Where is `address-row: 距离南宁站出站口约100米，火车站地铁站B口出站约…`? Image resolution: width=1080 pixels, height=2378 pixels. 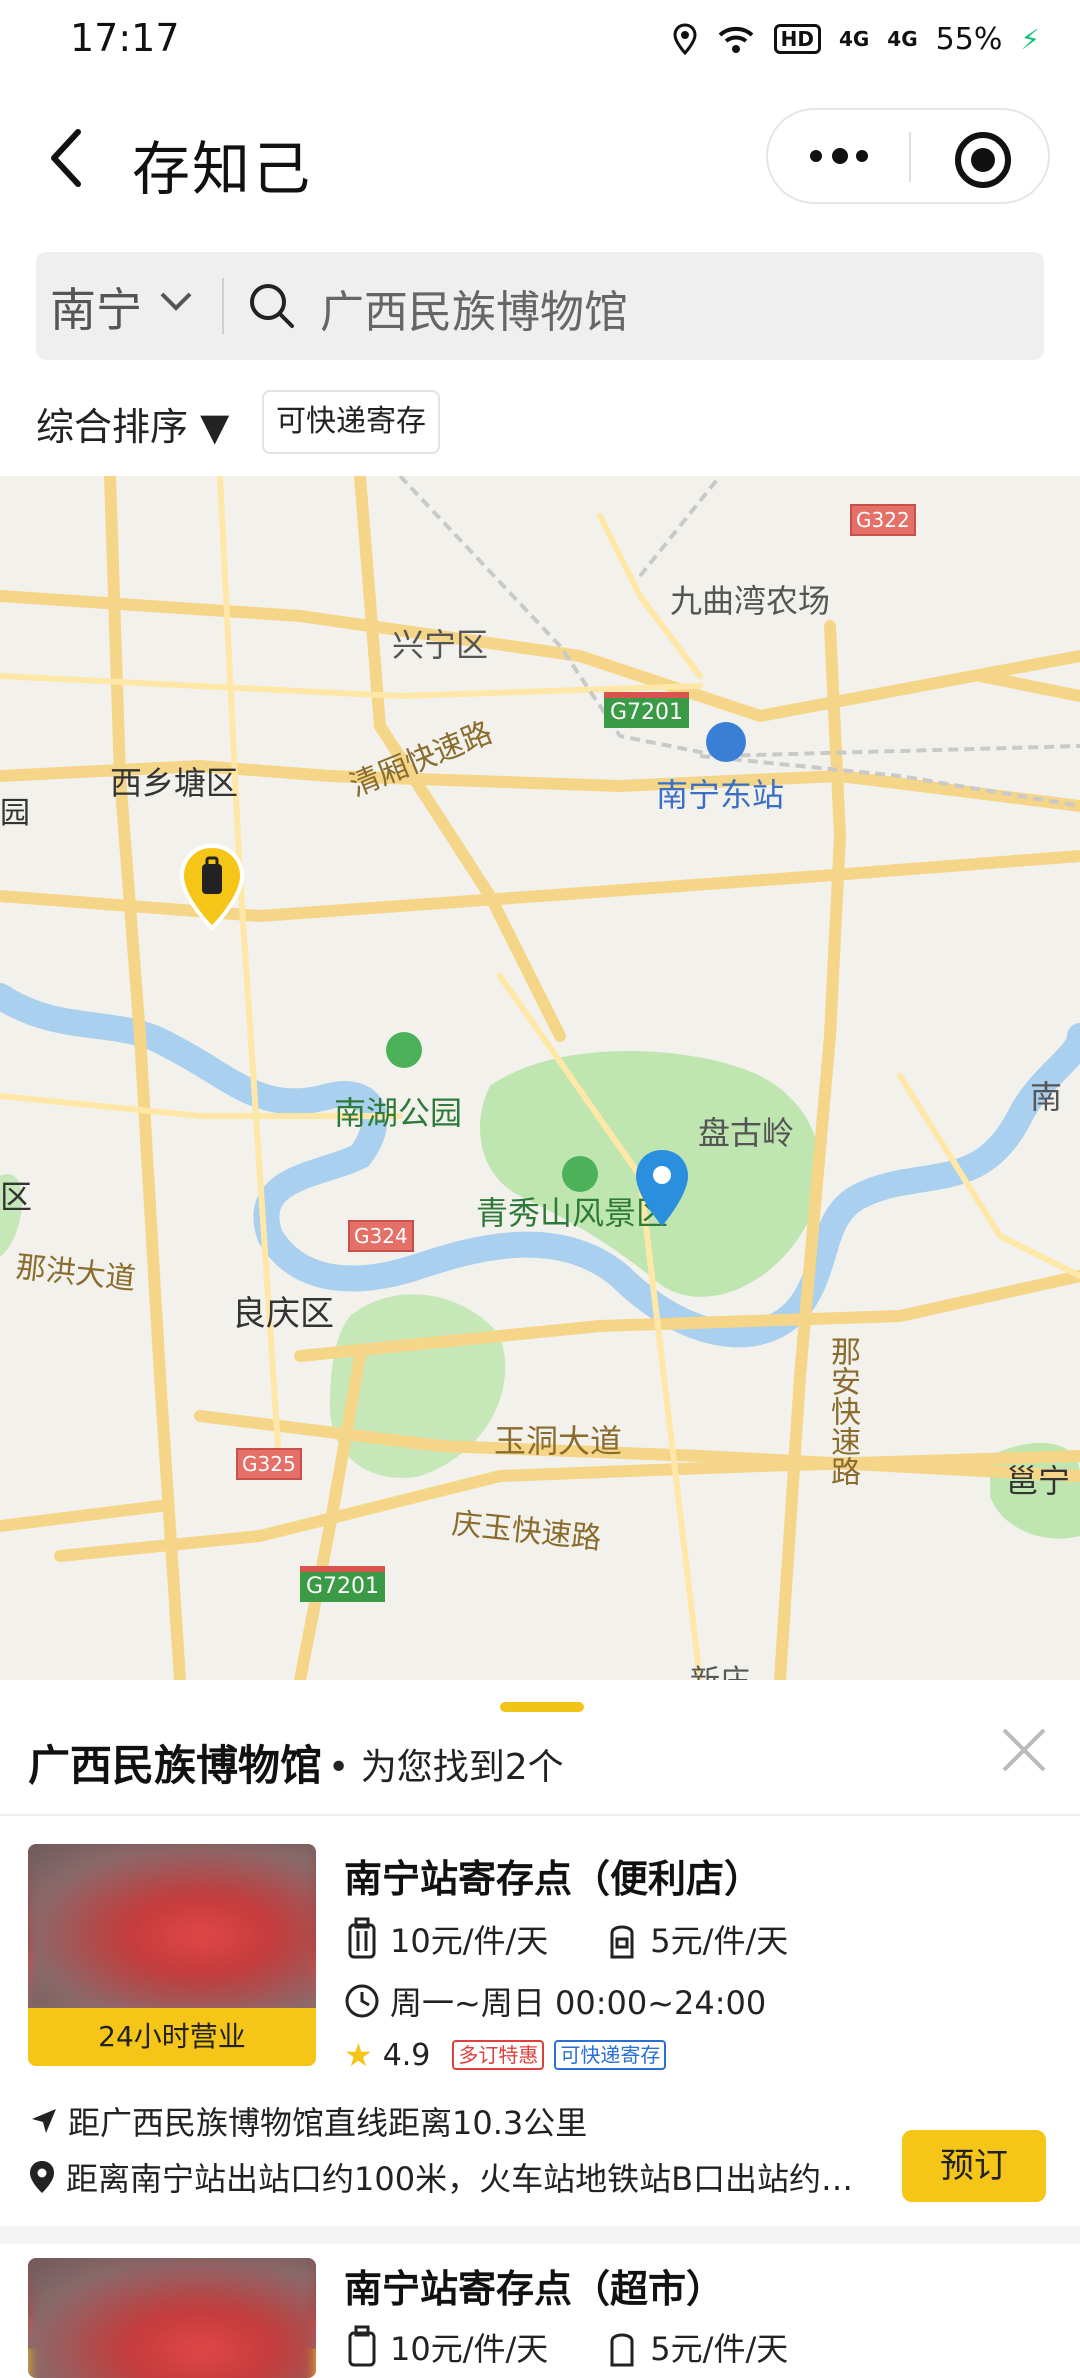 address-row: 距离南宁站出站口约100米，火车站地铁站B口出站约… is located at coordinates (453, 2177).